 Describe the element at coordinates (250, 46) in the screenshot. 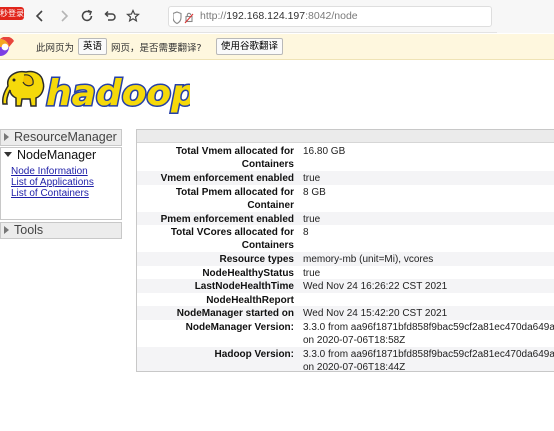

I see `google-translate-button: 使用谷歌翻译` at that location.